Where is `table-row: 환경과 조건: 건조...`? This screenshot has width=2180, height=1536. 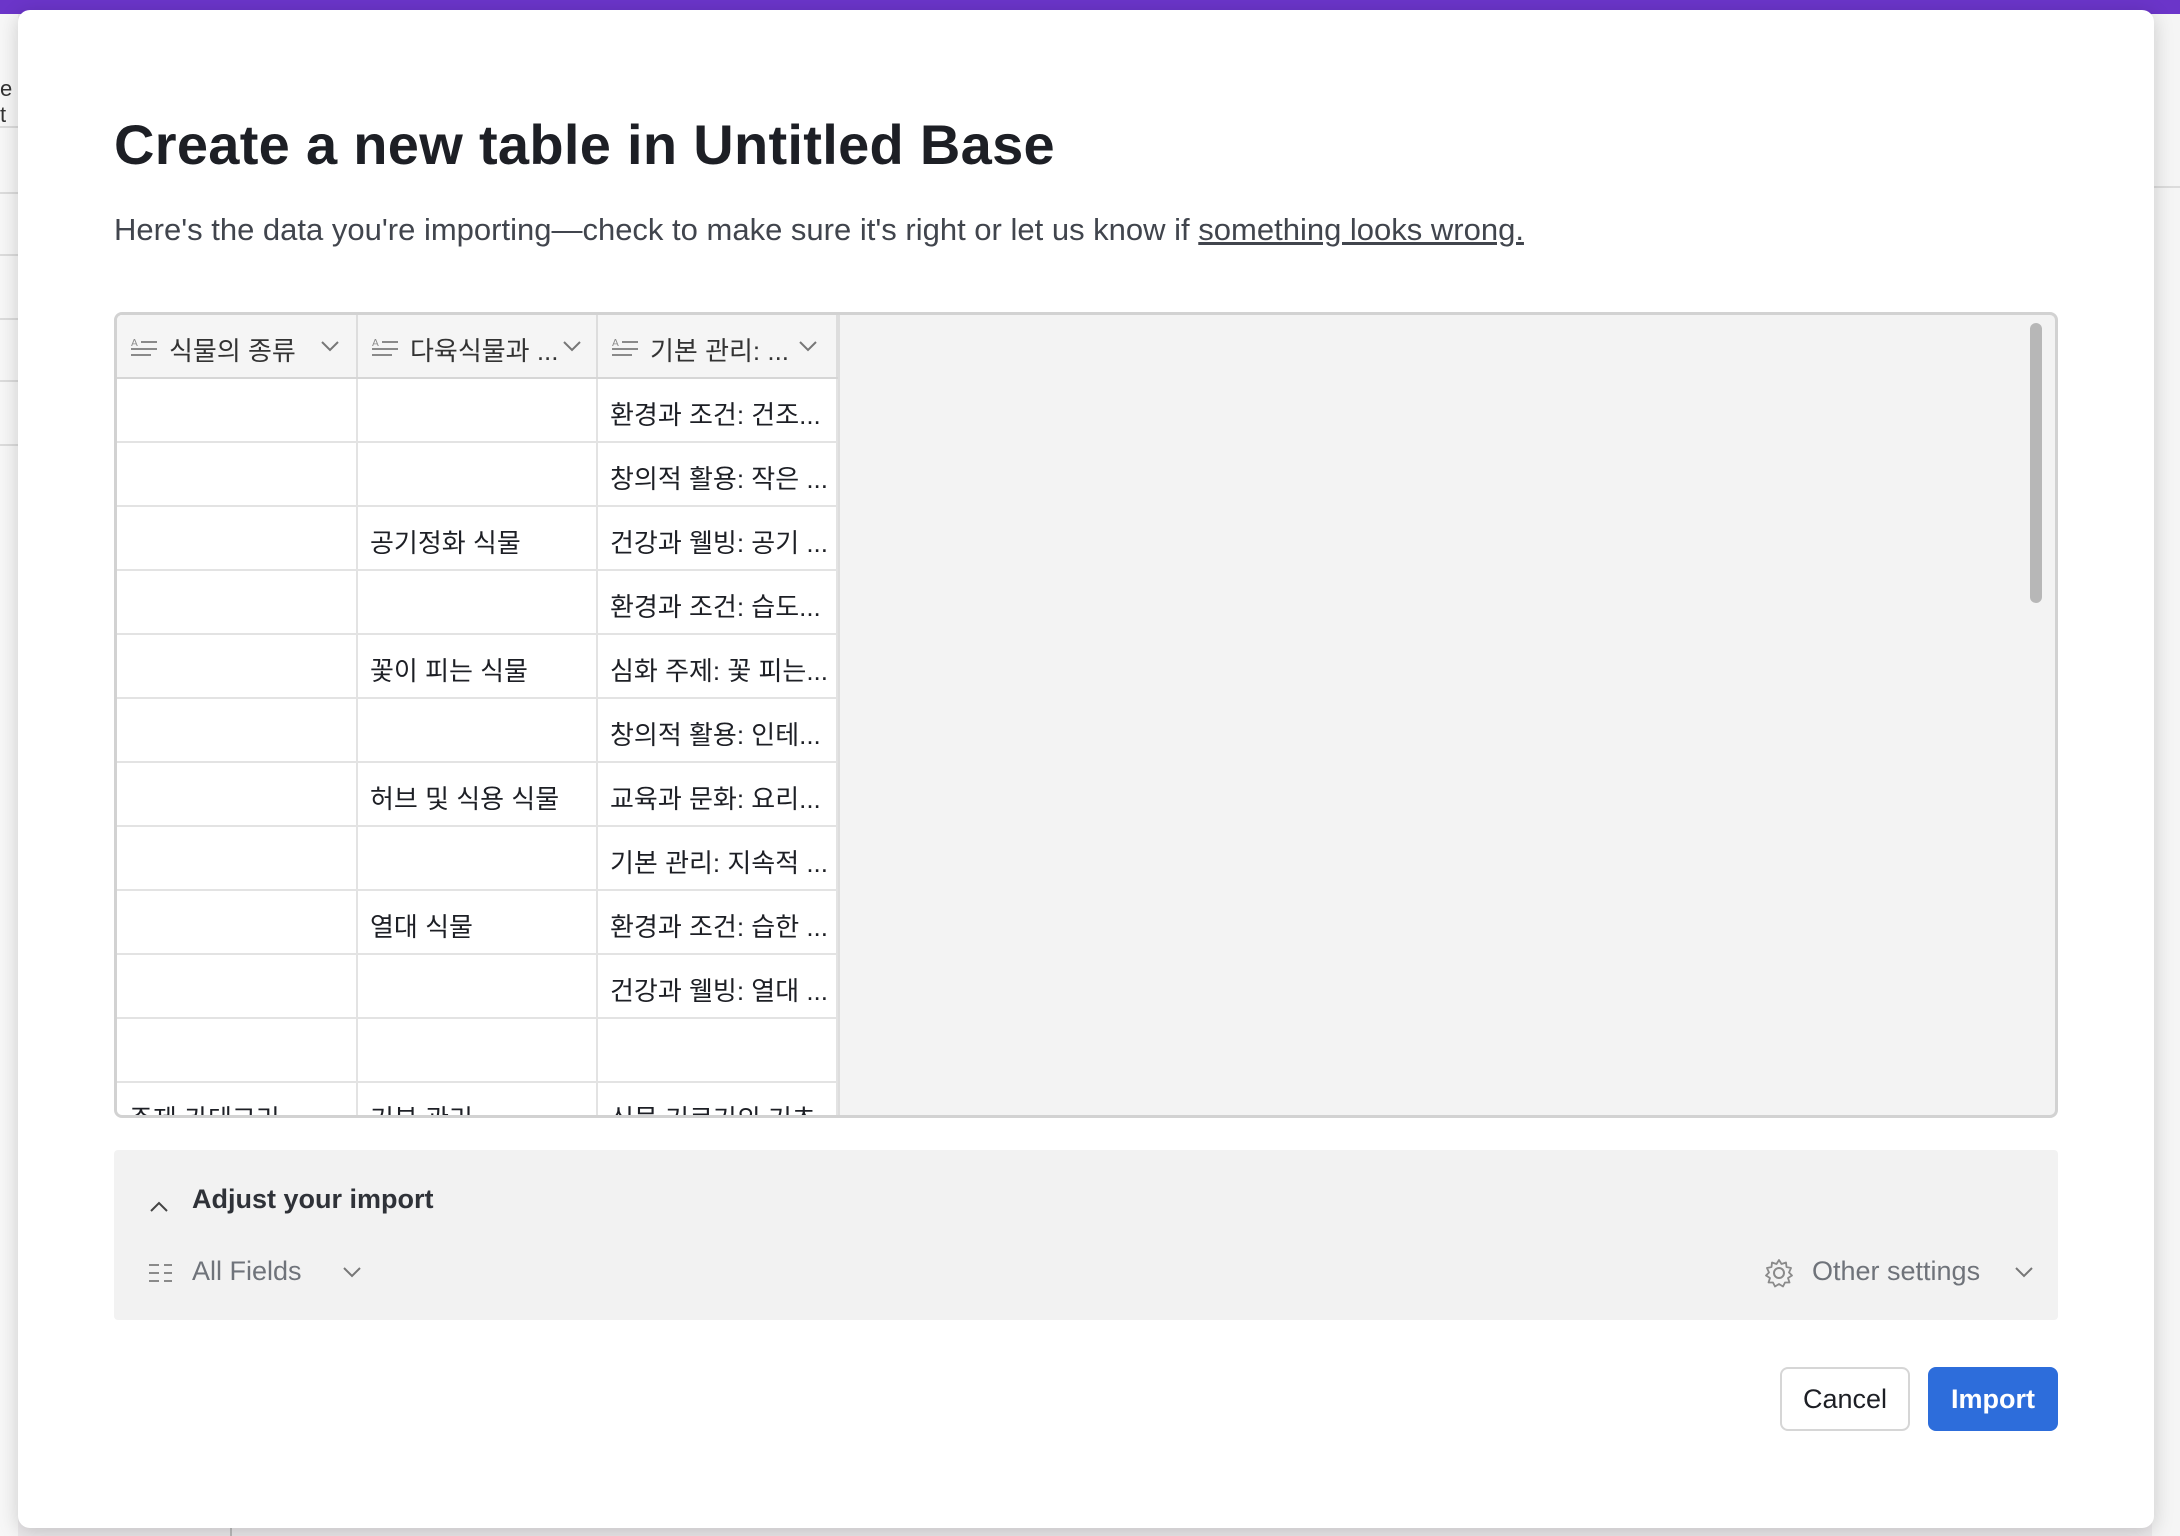 table-row: 환경과 조건: 건조... is located at coordinates (477, 411).